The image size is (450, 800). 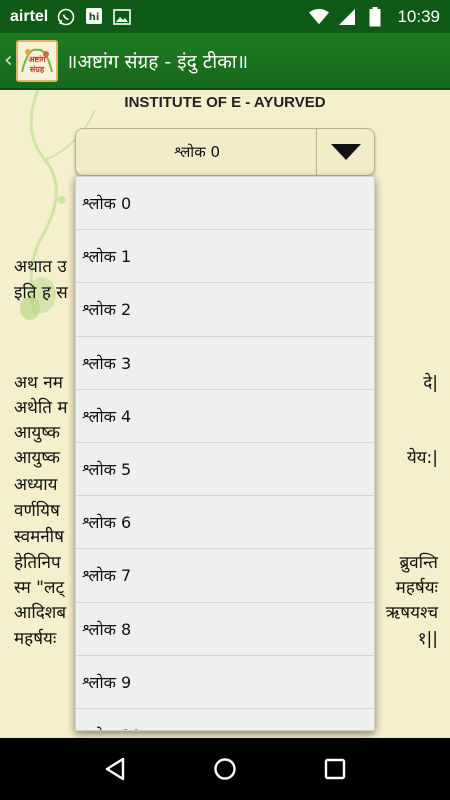 I want to click on home-icon, so click(x=225, y=769).